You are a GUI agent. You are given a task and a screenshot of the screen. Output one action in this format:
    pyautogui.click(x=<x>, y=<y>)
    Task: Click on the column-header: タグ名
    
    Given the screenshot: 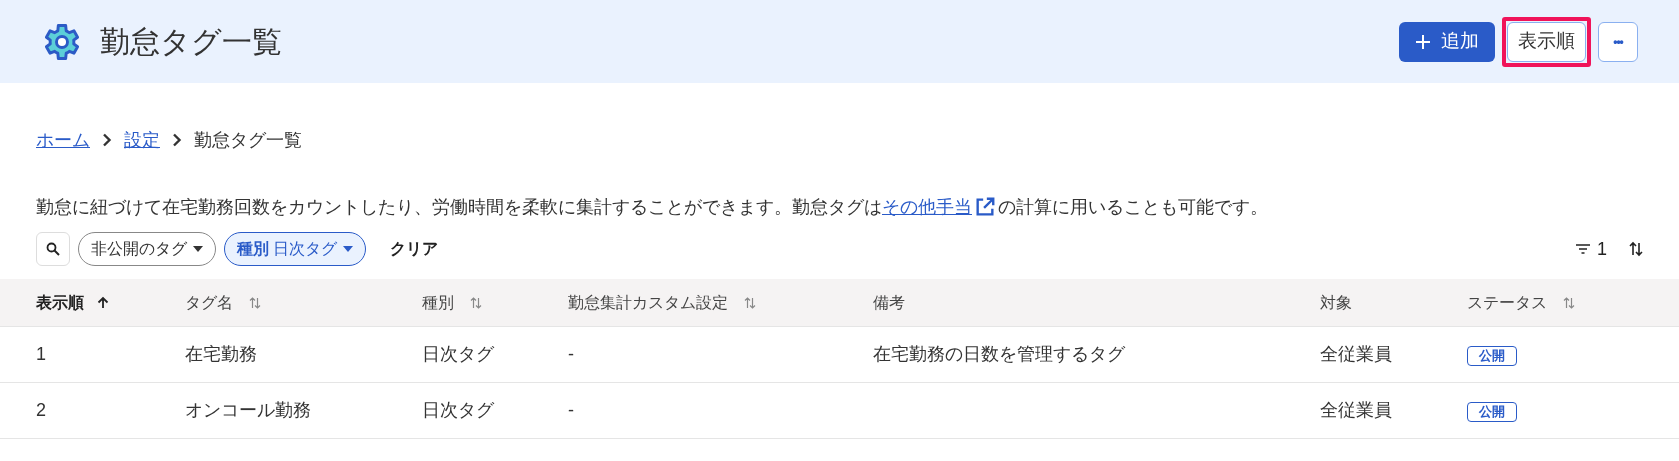 What is the action you would take?
    pyautogui.click(x=209, y=302)
    